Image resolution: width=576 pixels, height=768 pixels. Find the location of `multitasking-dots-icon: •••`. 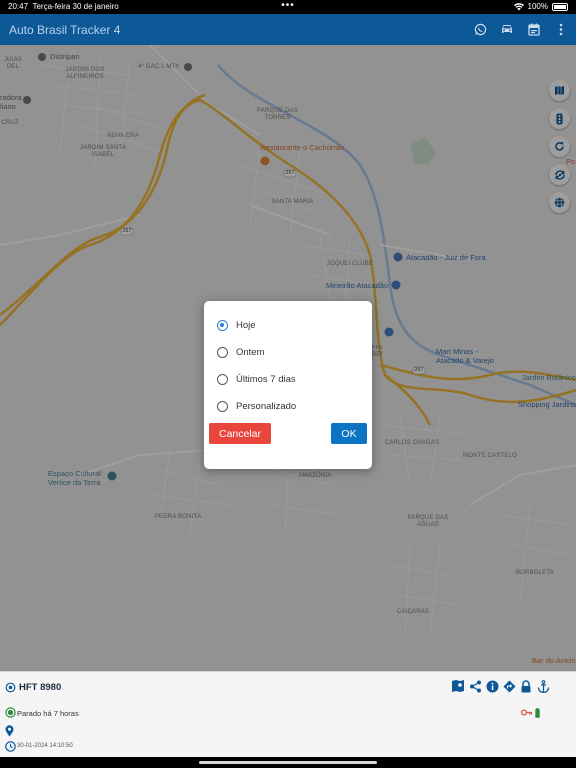

multitasking-dots-icon: ••• is located at coordinates (288, 5).